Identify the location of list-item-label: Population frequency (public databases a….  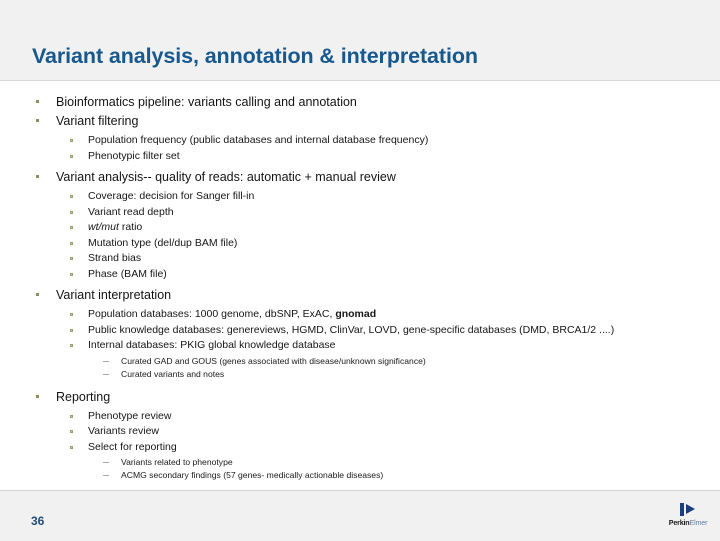
(258, 140).